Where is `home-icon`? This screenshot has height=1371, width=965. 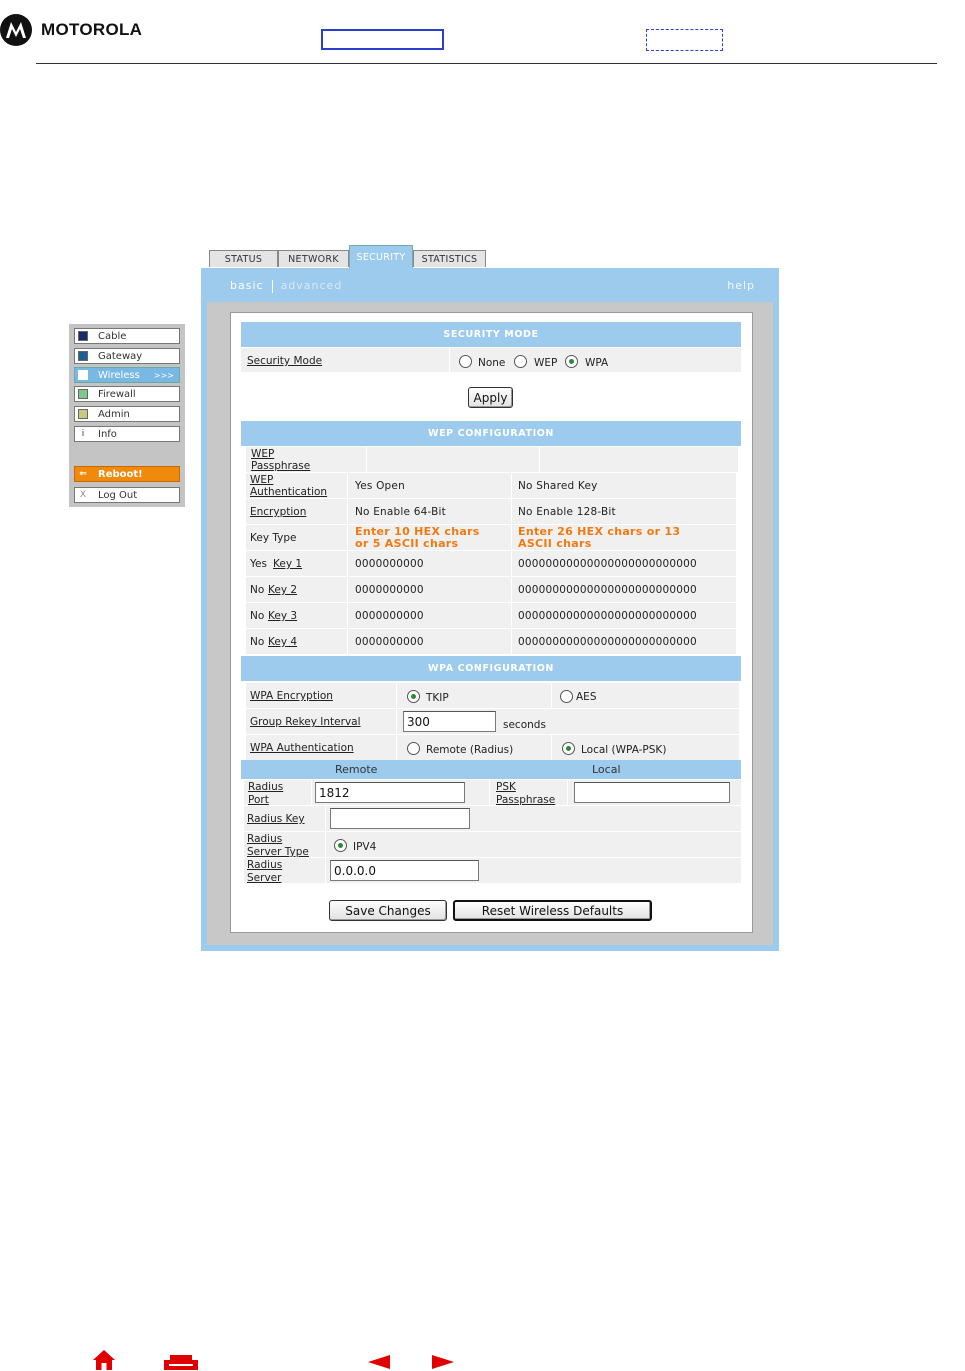
home-icon is located at coordinates (104, 1360).